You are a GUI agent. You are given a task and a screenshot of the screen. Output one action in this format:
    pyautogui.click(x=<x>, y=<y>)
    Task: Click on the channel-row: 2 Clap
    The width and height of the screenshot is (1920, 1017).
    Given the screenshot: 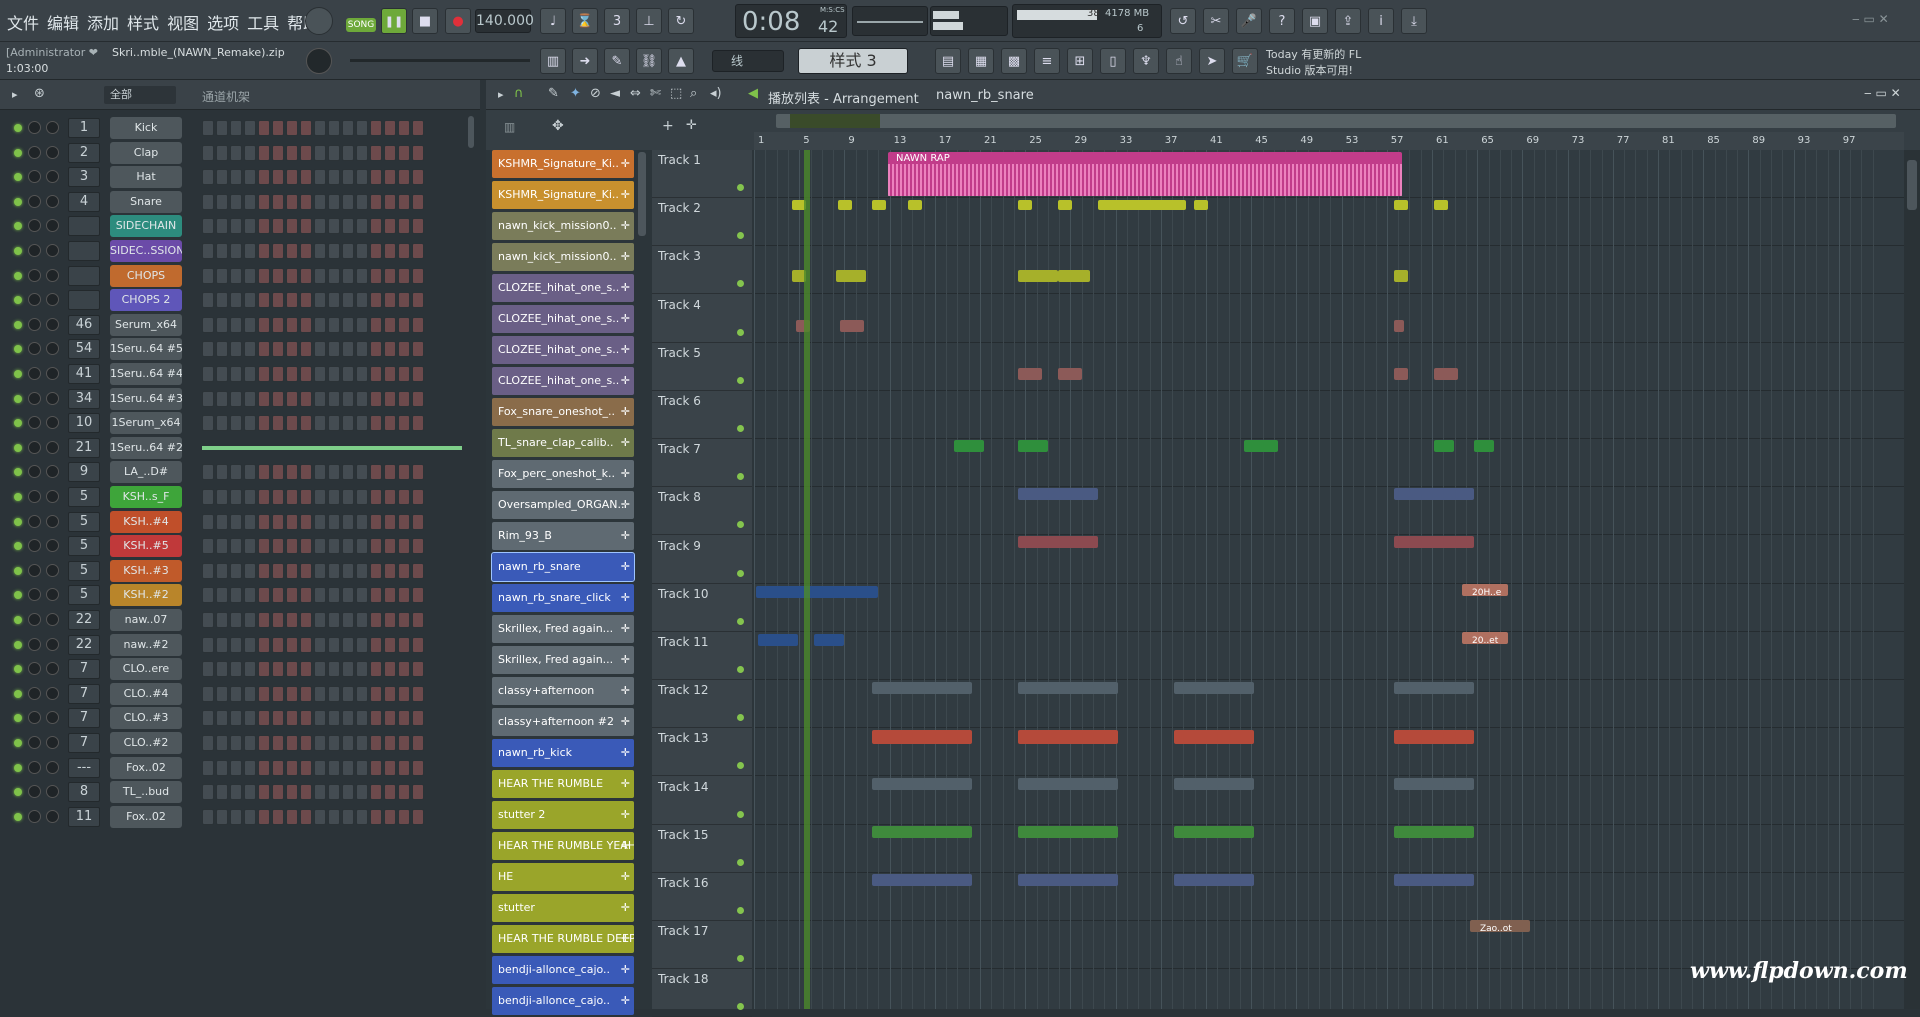 What is the action you would take?
    pyautogui.click(x=241, y=153)
    